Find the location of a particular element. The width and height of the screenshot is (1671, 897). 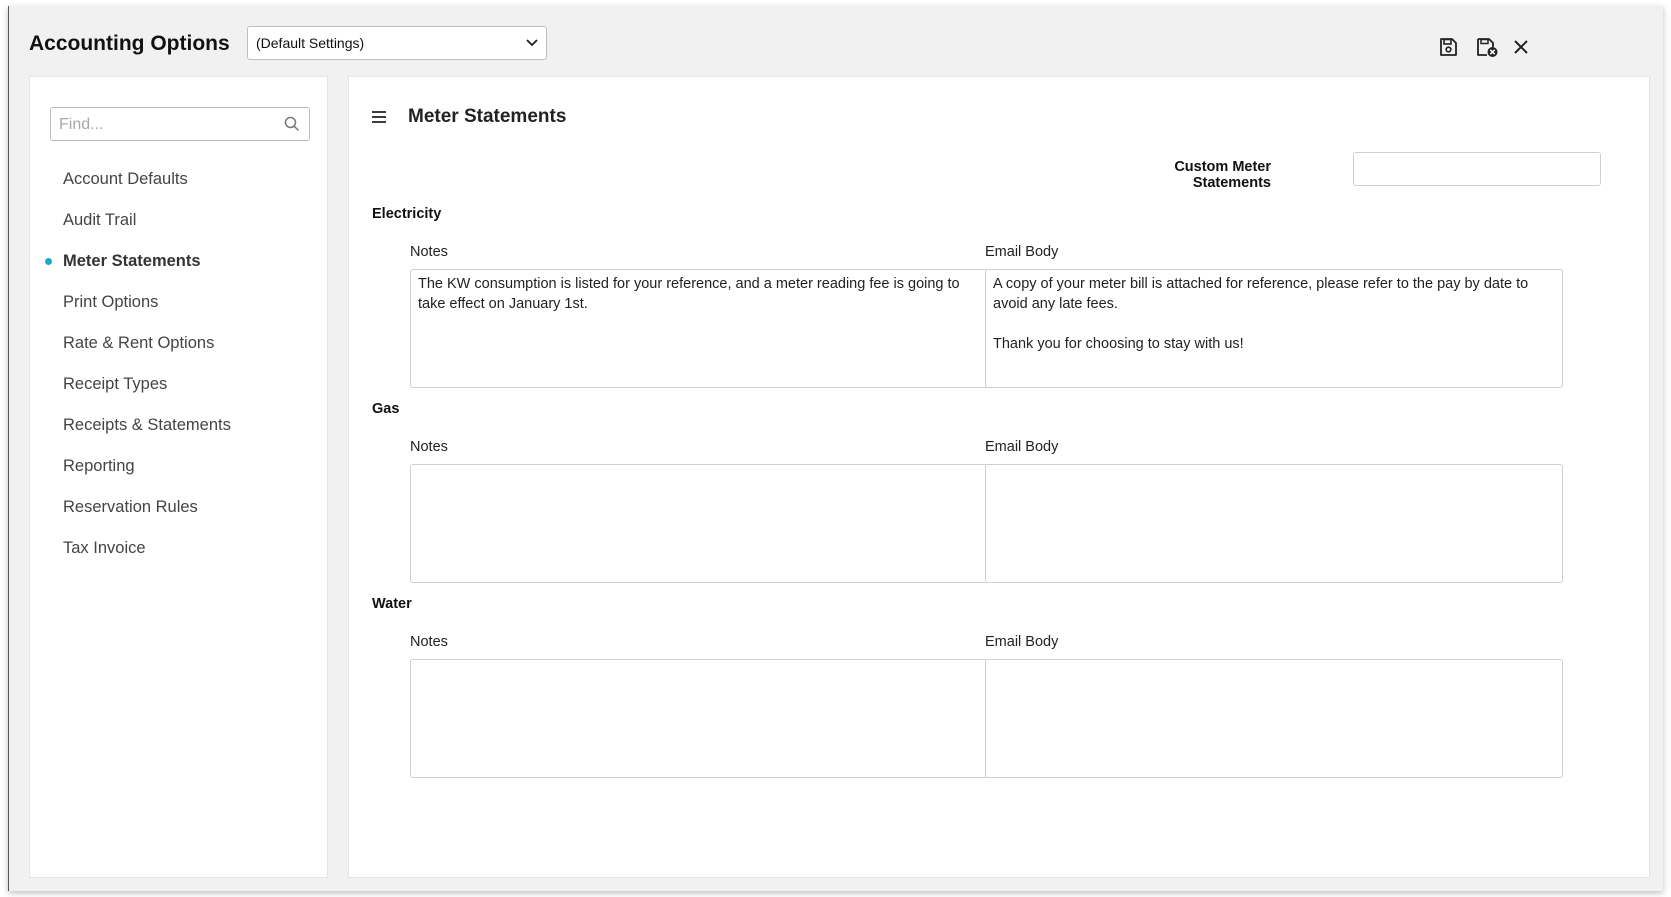

profile-select: (Default Settings) is located at coordinates (397, 43).